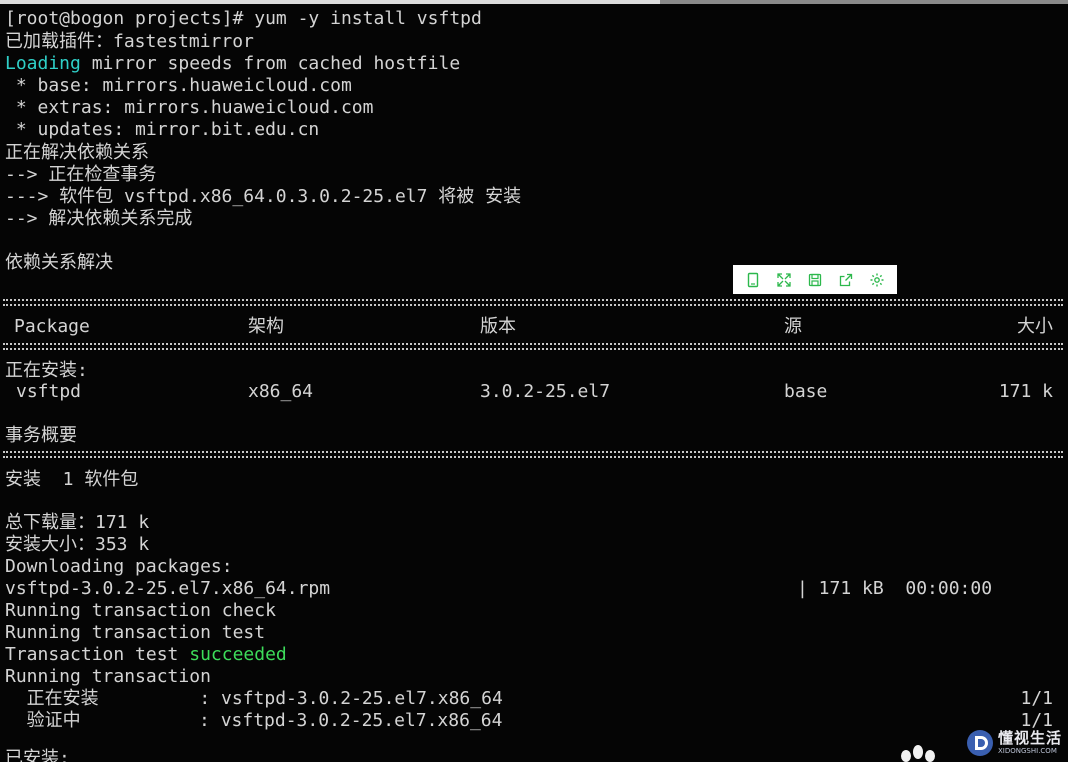 The image size is (1068, 762). What do you see at coordinates (784, 280) in the screenshot?
I see `expand-icon` at bounding box center [784, 280].